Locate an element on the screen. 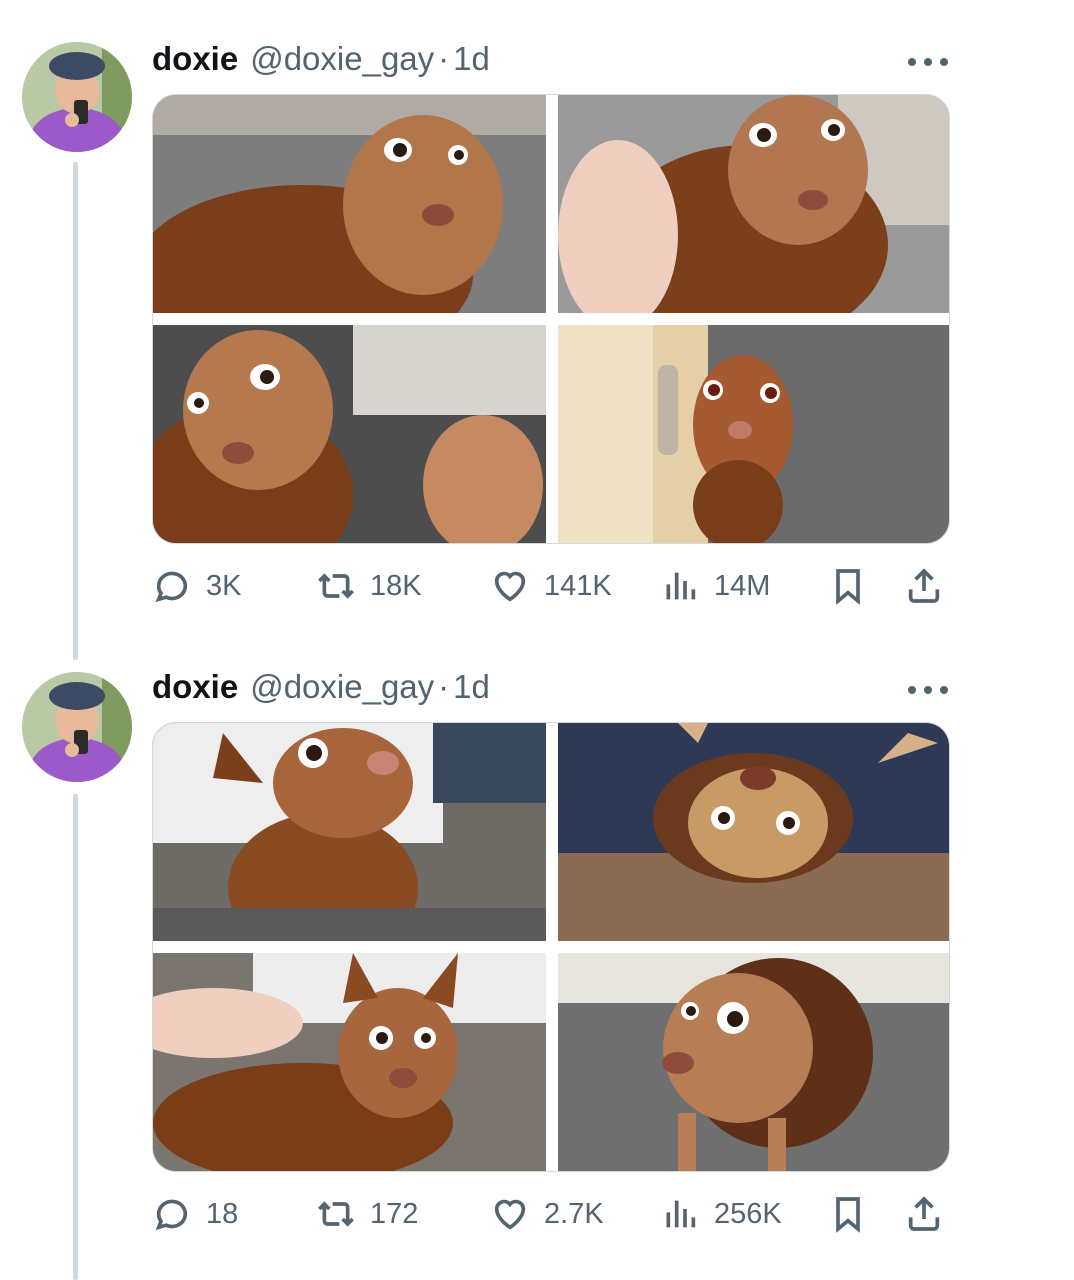 This screenshot has height=1280, width=1074. like-count: 2.7K is located at coordinates (574, 1213).